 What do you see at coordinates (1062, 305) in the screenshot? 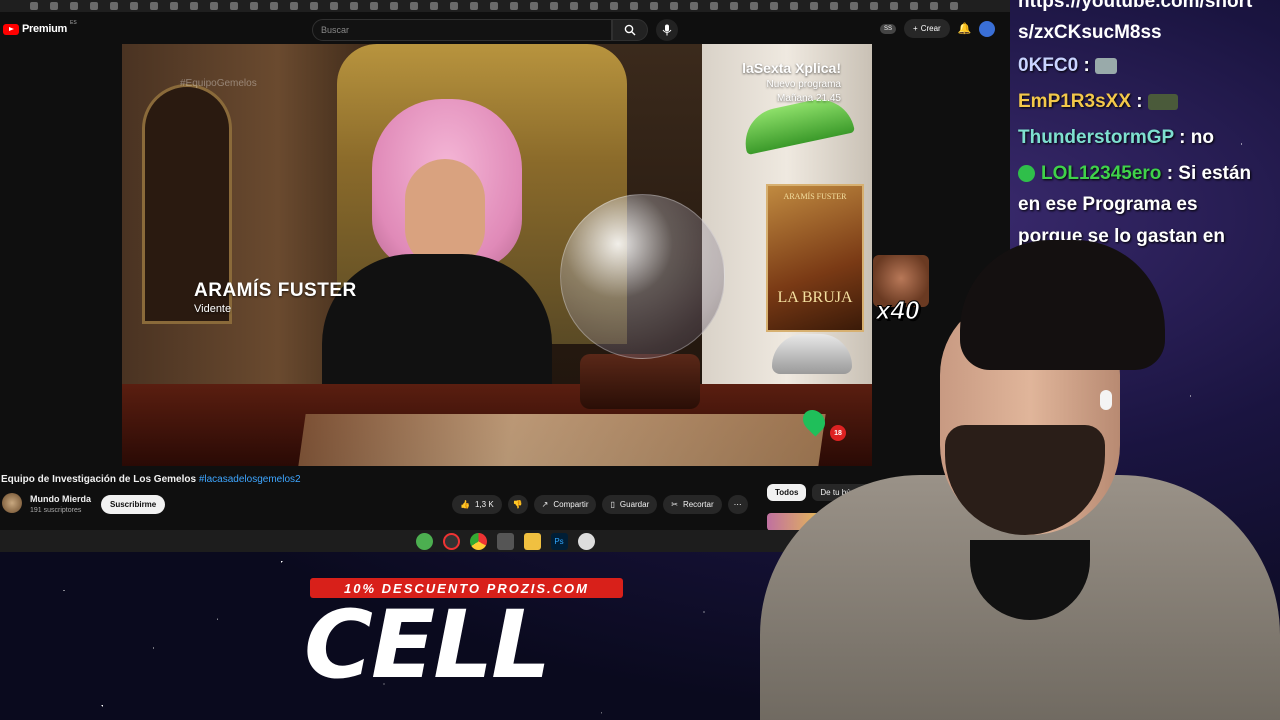
I see `streamer-hair` at bounding box center [1062, 305].